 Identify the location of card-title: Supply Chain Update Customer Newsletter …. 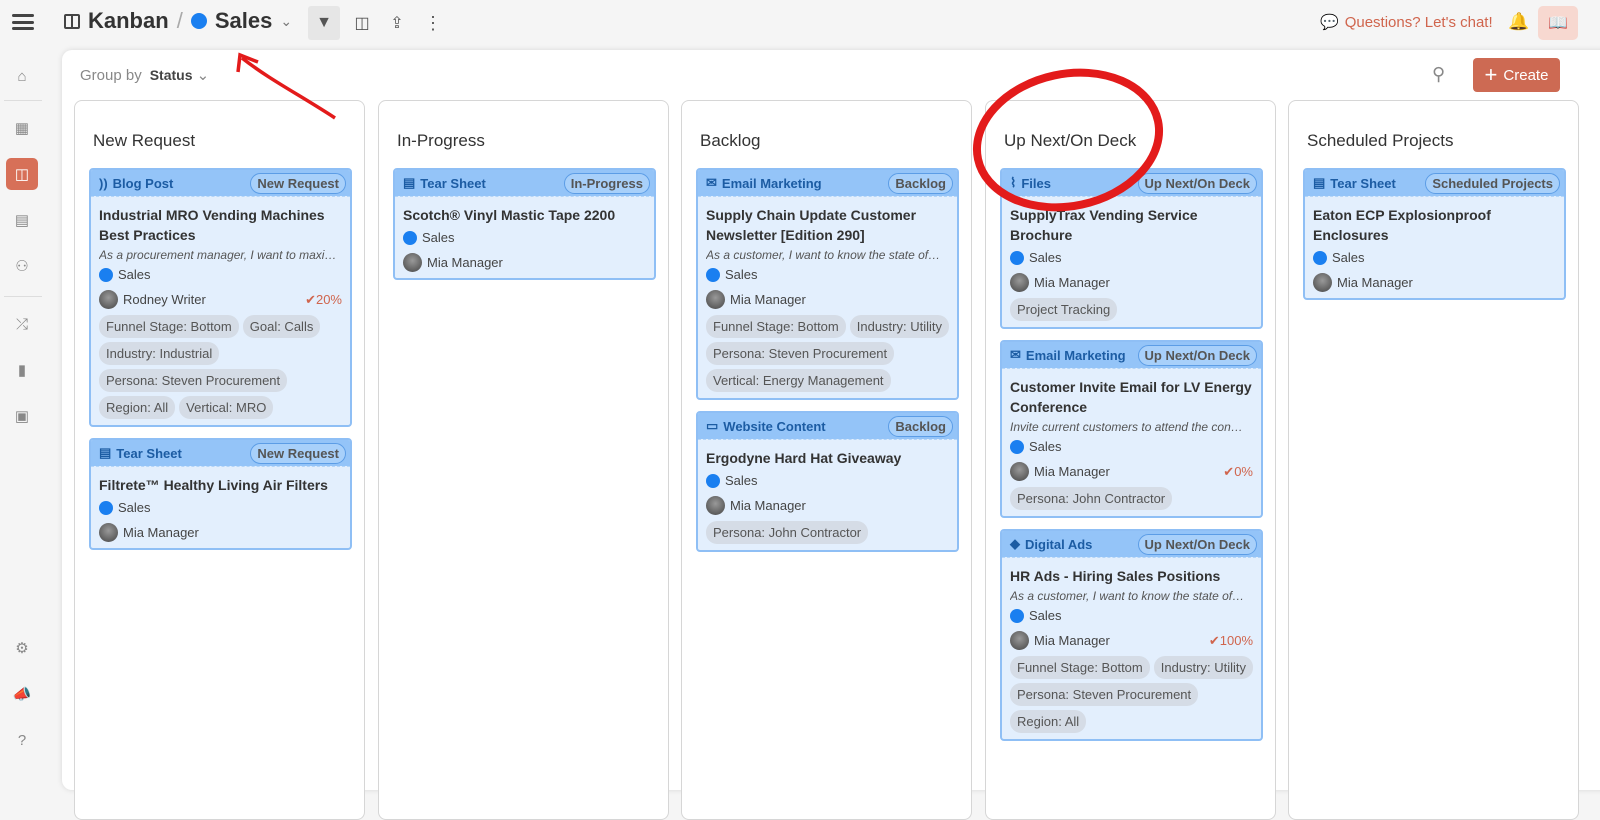
(811, 225).